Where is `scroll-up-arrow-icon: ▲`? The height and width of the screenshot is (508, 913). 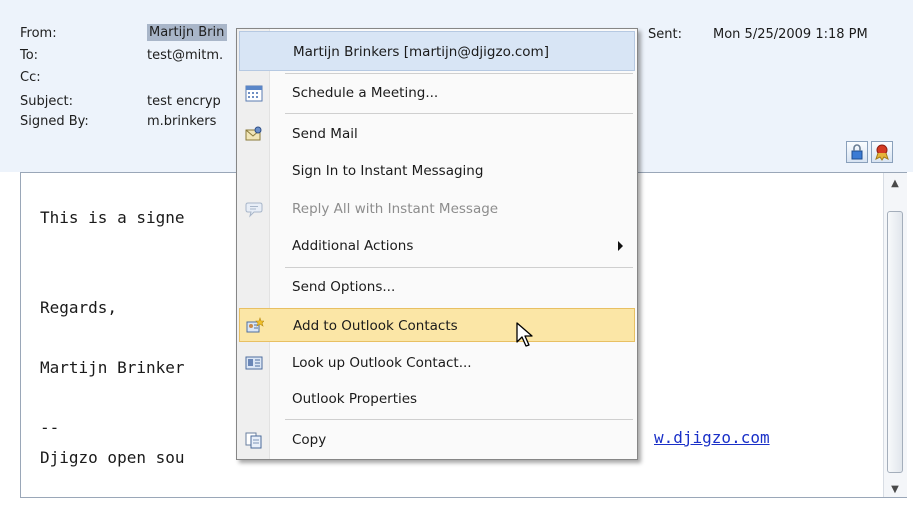
scroll-up-arrow-icon: ▲ is located at coordinates (895, 183).